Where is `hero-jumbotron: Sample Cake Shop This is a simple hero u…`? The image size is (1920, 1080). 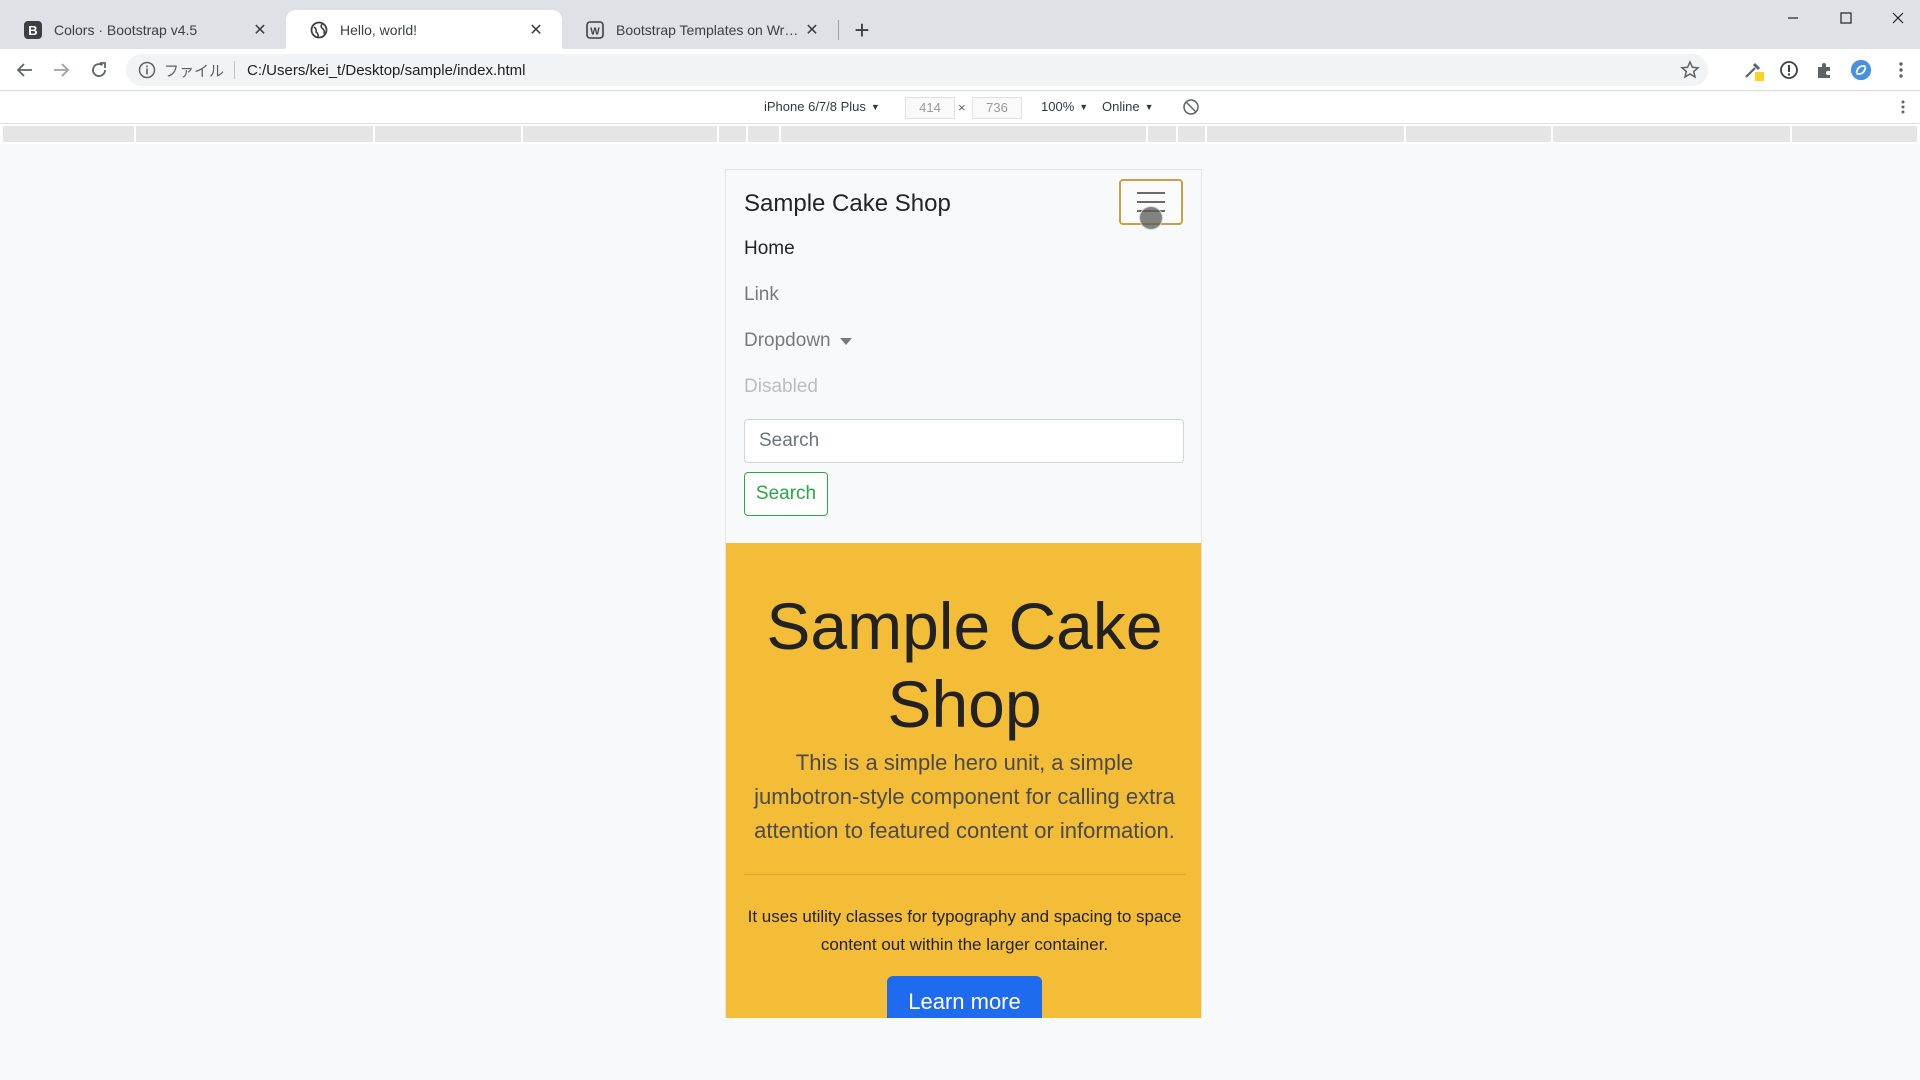
hero-jumbotron: Sample Cake Shop This is a simple hero u… is located at coordinates (963, 780).